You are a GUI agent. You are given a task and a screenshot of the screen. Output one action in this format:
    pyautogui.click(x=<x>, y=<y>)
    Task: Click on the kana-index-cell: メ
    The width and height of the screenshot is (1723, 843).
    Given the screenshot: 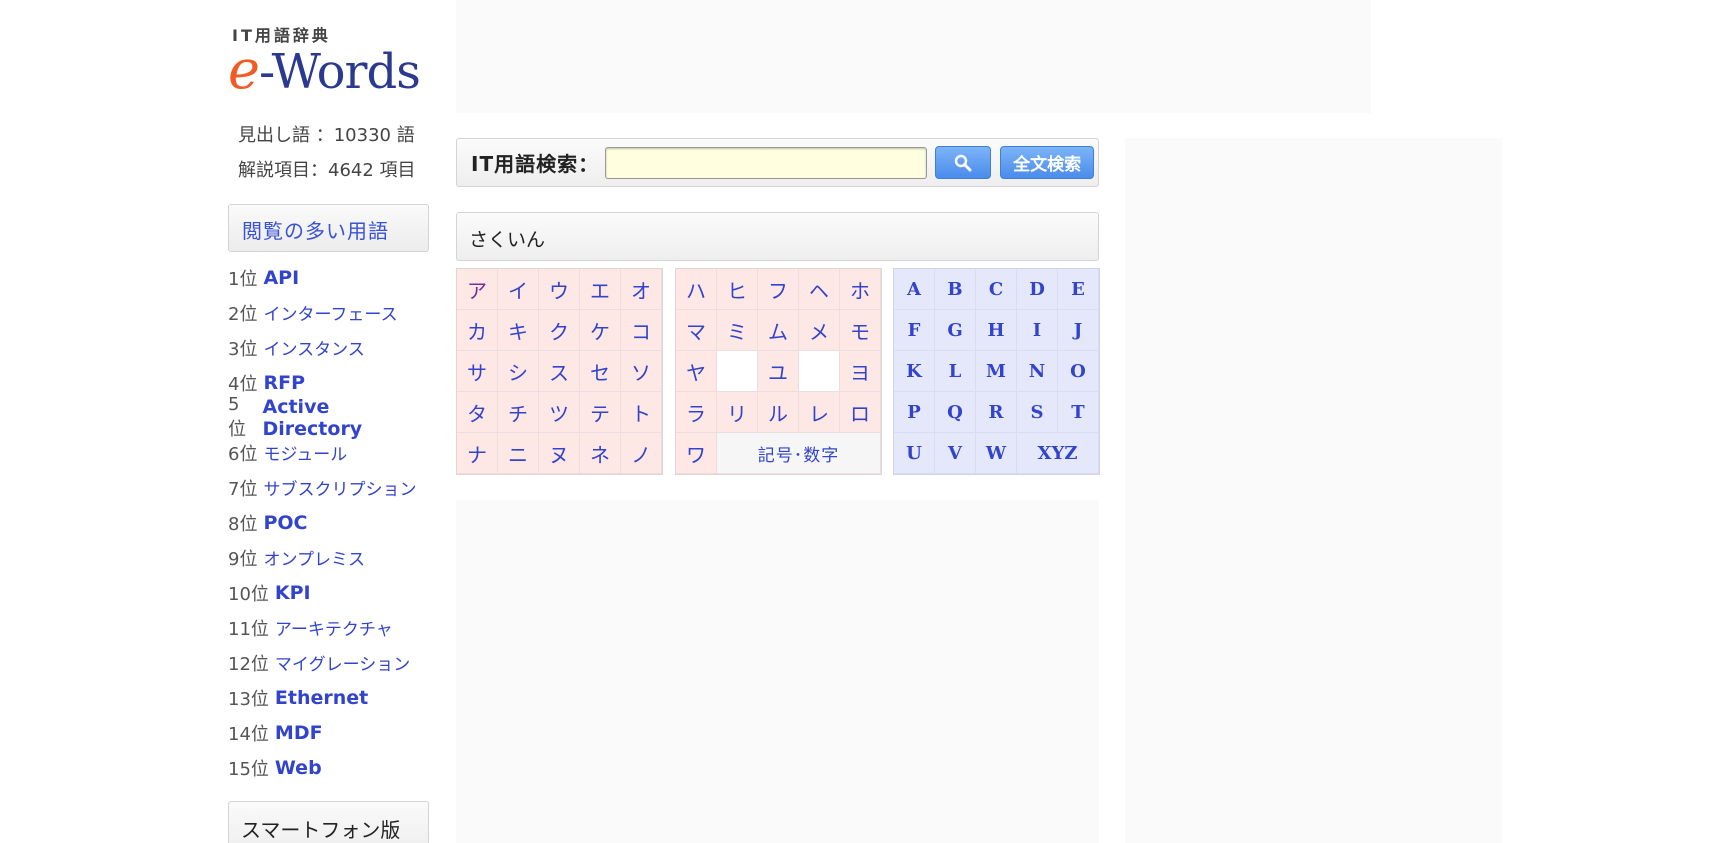 What is the action you would take?
    pyautogui.click(x=819, y=330)
    